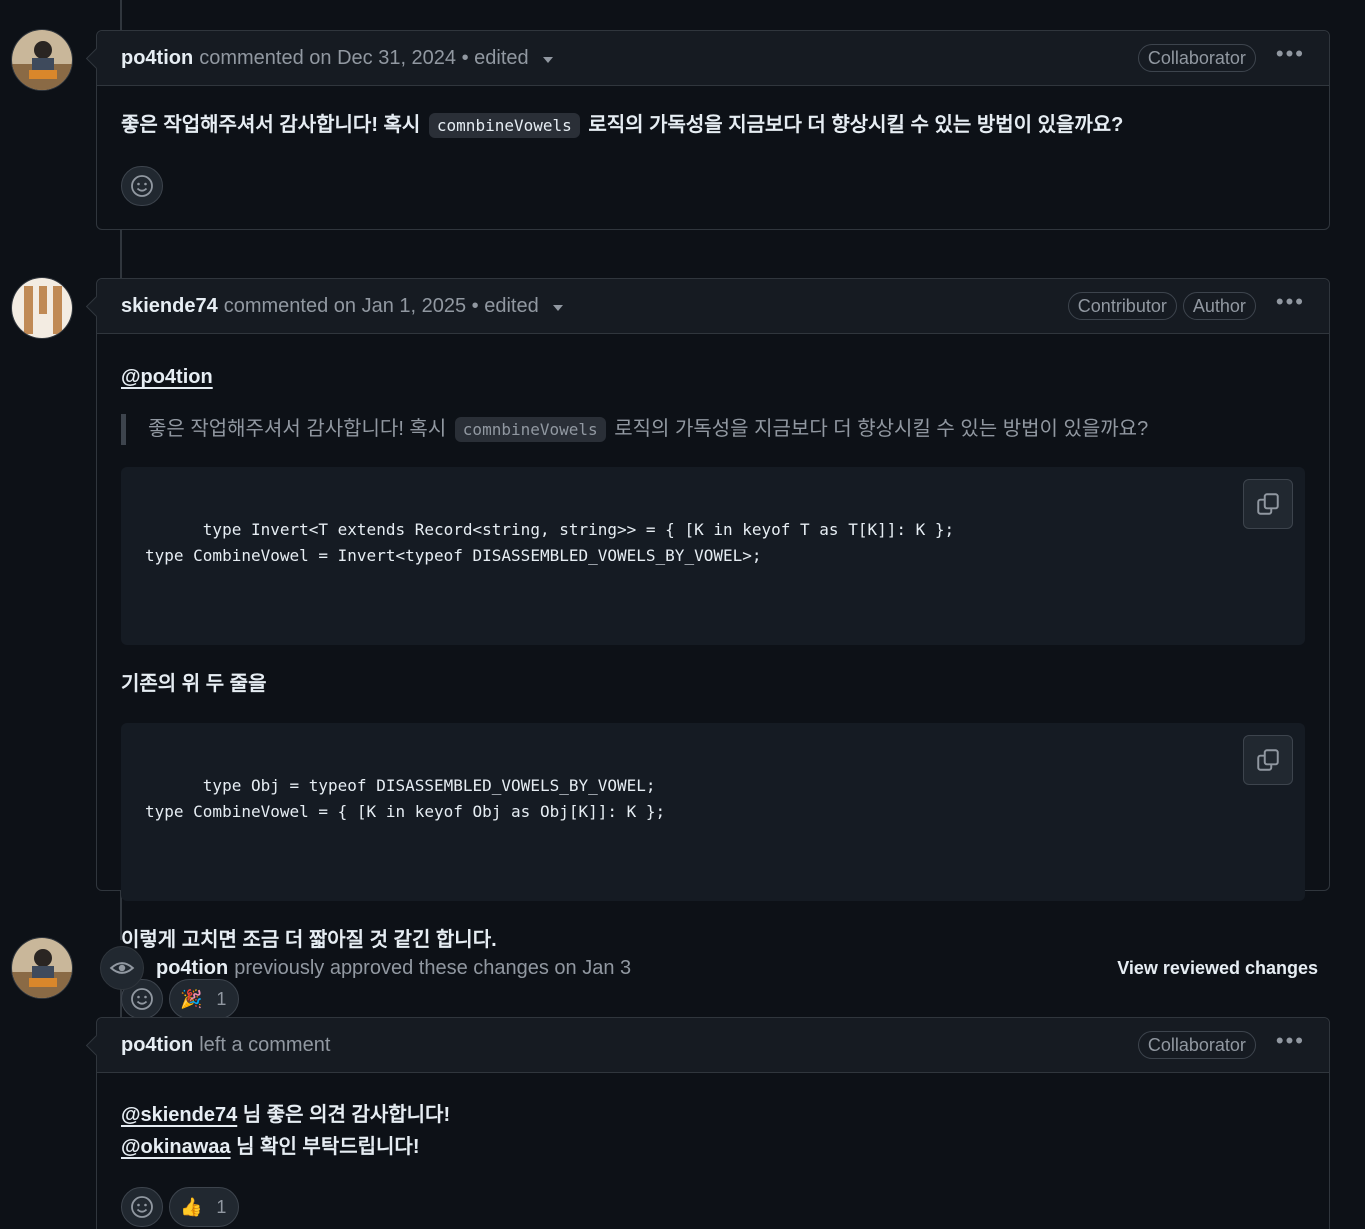 Image resolution: width=1365 pixels, height=1229 pixels. I want to click on author-badge: Author, so click(1219, 306).